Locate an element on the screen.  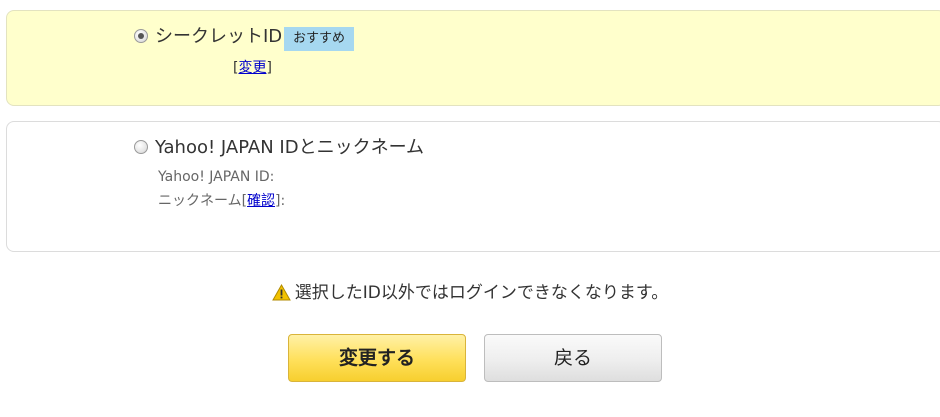
change-secret-id-link: 変更 is located at coordinates (252, 68).